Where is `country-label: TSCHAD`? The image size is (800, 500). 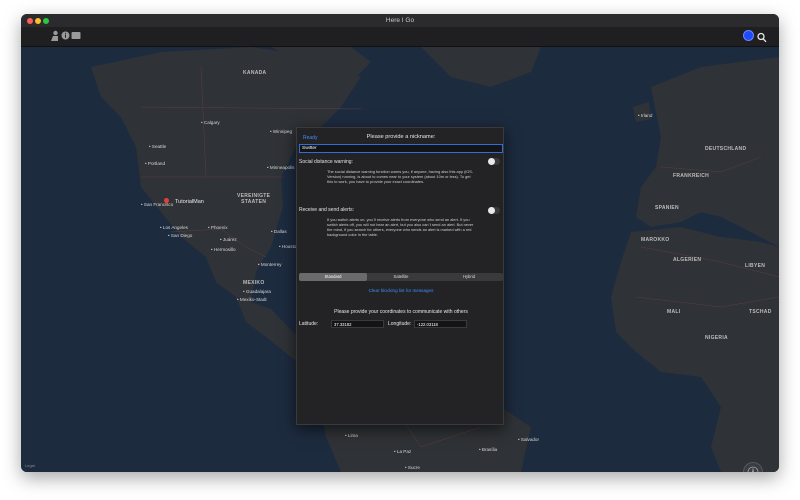
country-label: TSCHAD is located at coordinates (760, 312).